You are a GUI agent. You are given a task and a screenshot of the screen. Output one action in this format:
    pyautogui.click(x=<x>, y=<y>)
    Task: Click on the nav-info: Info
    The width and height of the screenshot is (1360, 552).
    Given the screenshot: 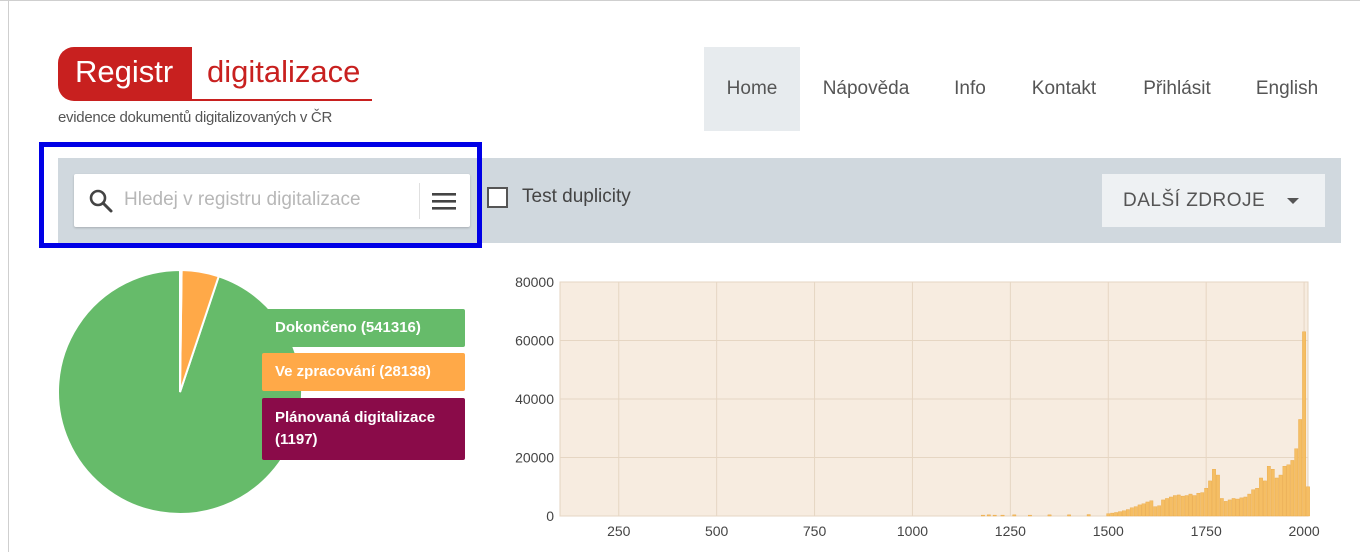 What is the action you would take?
    pyautogui.click(x=970, y=89)
    